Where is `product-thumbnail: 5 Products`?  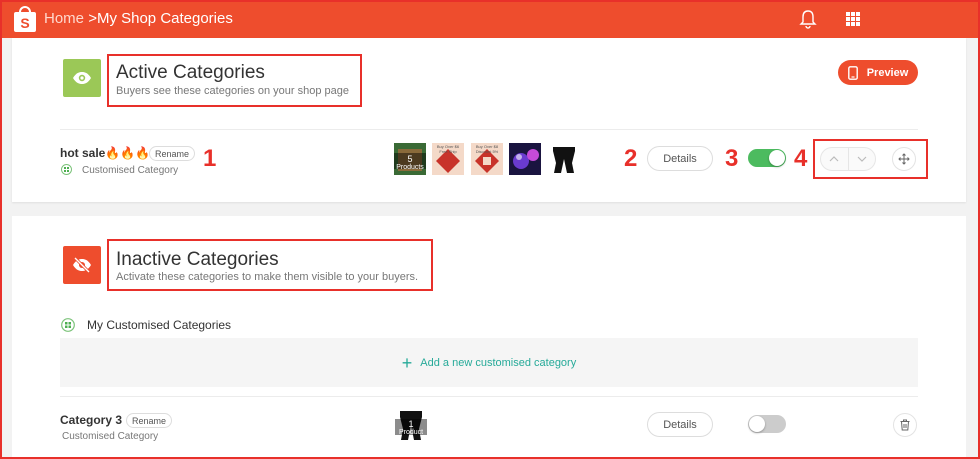 product-thumbnail: 5 Products is located at coordinates (410, 159).